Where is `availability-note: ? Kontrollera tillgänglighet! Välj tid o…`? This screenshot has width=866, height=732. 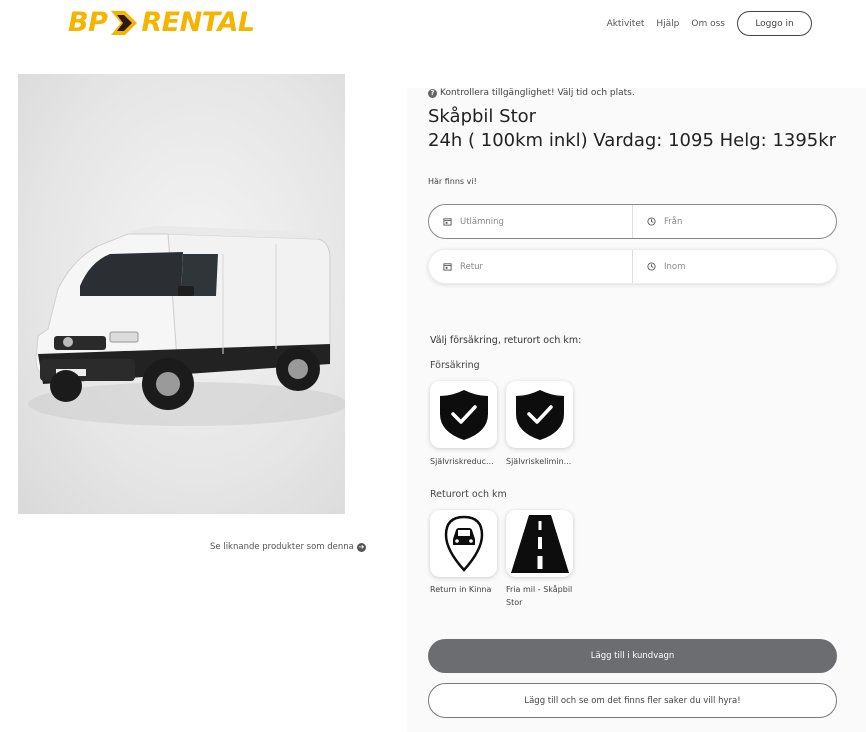 availability-note: ? Kontrollera tillgänglighet! Välj tid o… is located at coordinates (531, 93).